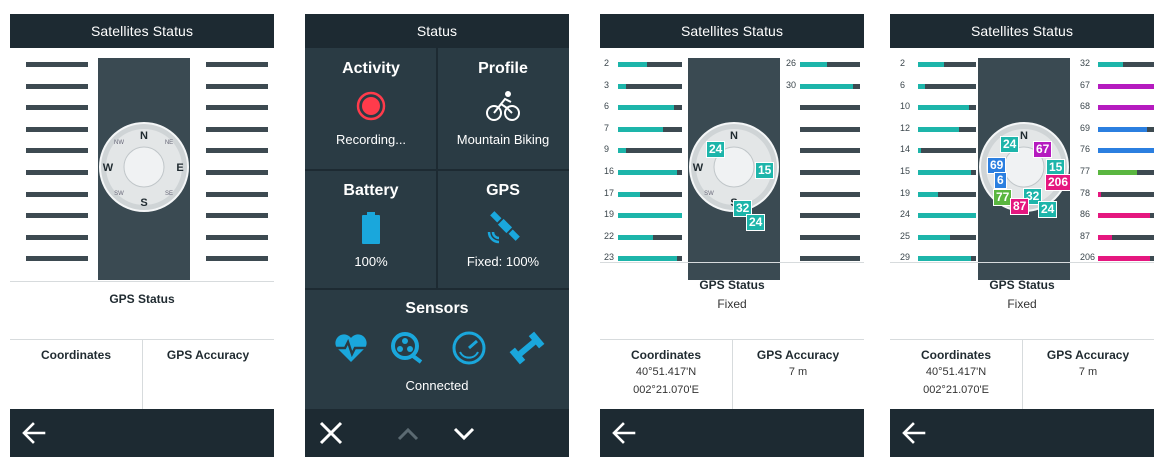 This screenshot has height=457, width=1154. I want to click on satellite-id: 78, so click(1085, 192).